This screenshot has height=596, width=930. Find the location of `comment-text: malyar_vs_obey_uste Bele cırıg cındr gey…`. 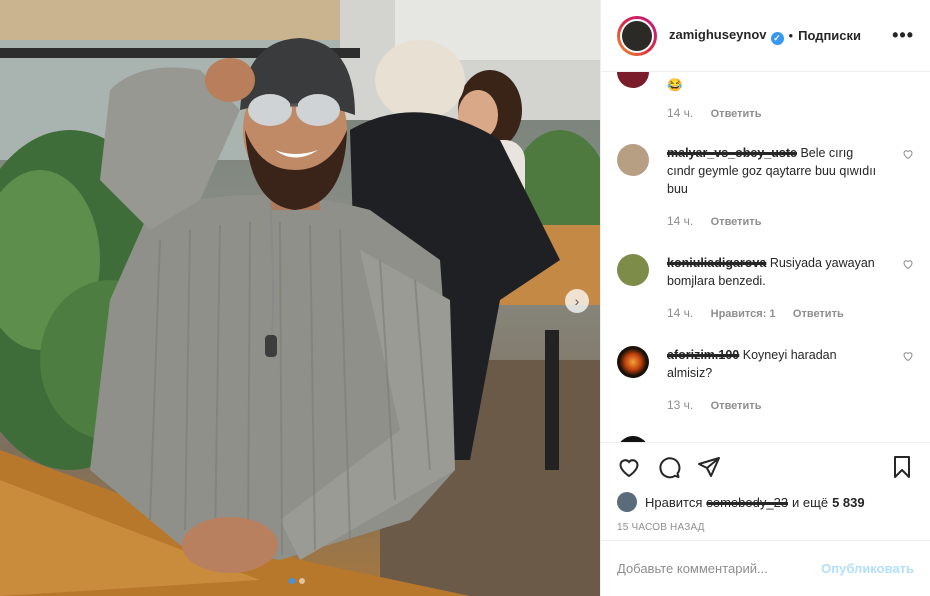

comment-text: malyar_vs_obey_uste Bele cırıg cındr gey… is located at coordinates (775, 171).